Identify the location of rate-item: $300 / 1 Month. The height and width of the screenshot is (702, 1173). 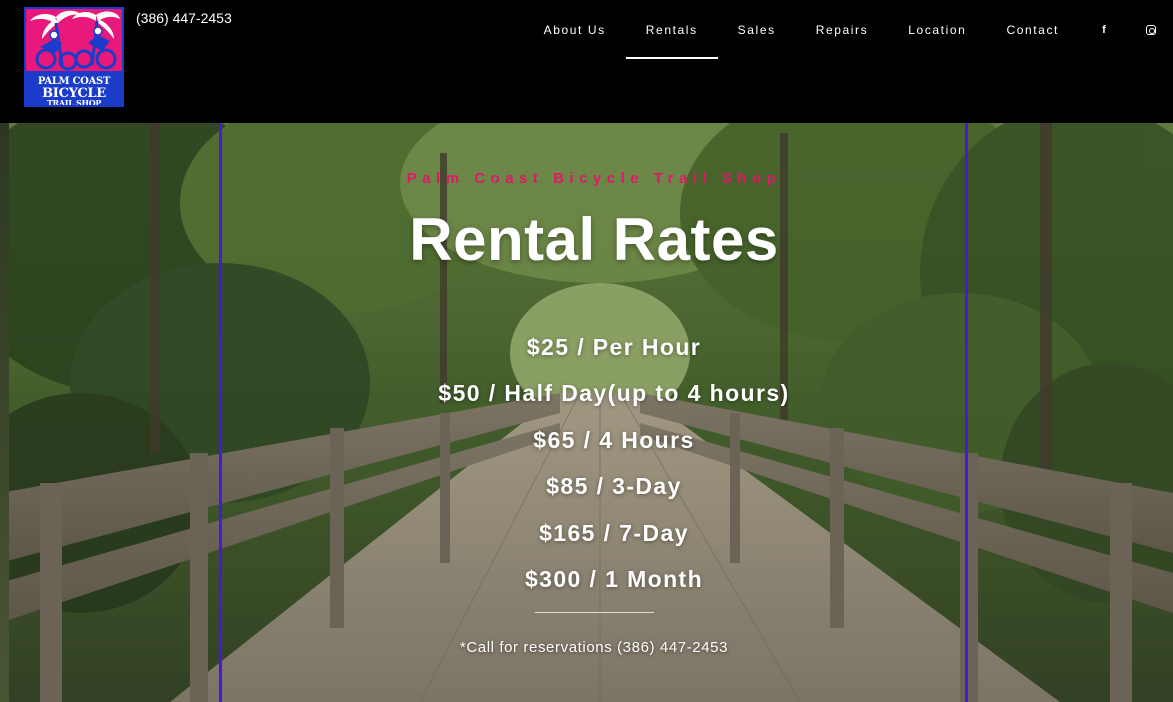
(614, 578).